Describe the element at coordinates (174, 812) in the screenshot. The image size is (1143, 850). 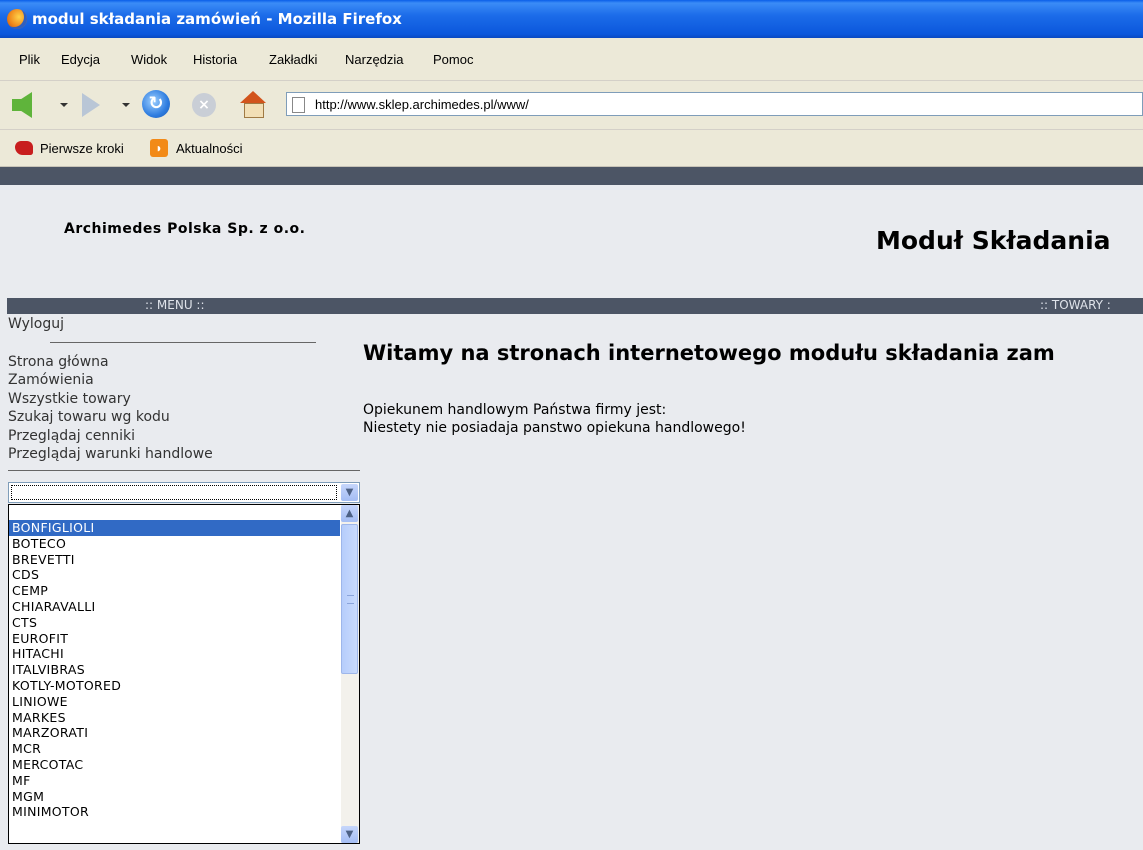
I see `dropdown-option: MINIMOTOR` at that location.